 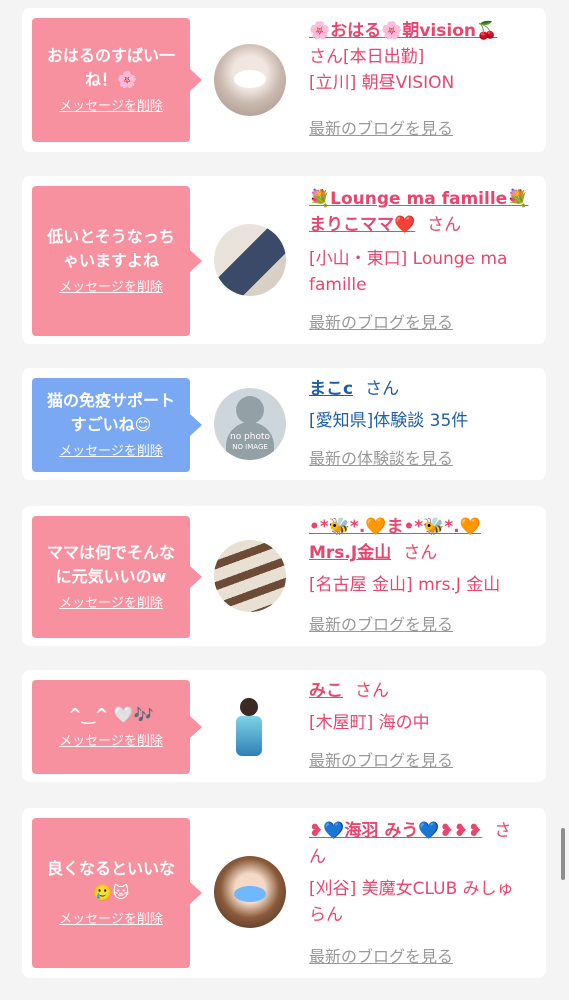 I want to click on message-text: ママは何でそんな に元気いいのw, so click(x=110, y=564).